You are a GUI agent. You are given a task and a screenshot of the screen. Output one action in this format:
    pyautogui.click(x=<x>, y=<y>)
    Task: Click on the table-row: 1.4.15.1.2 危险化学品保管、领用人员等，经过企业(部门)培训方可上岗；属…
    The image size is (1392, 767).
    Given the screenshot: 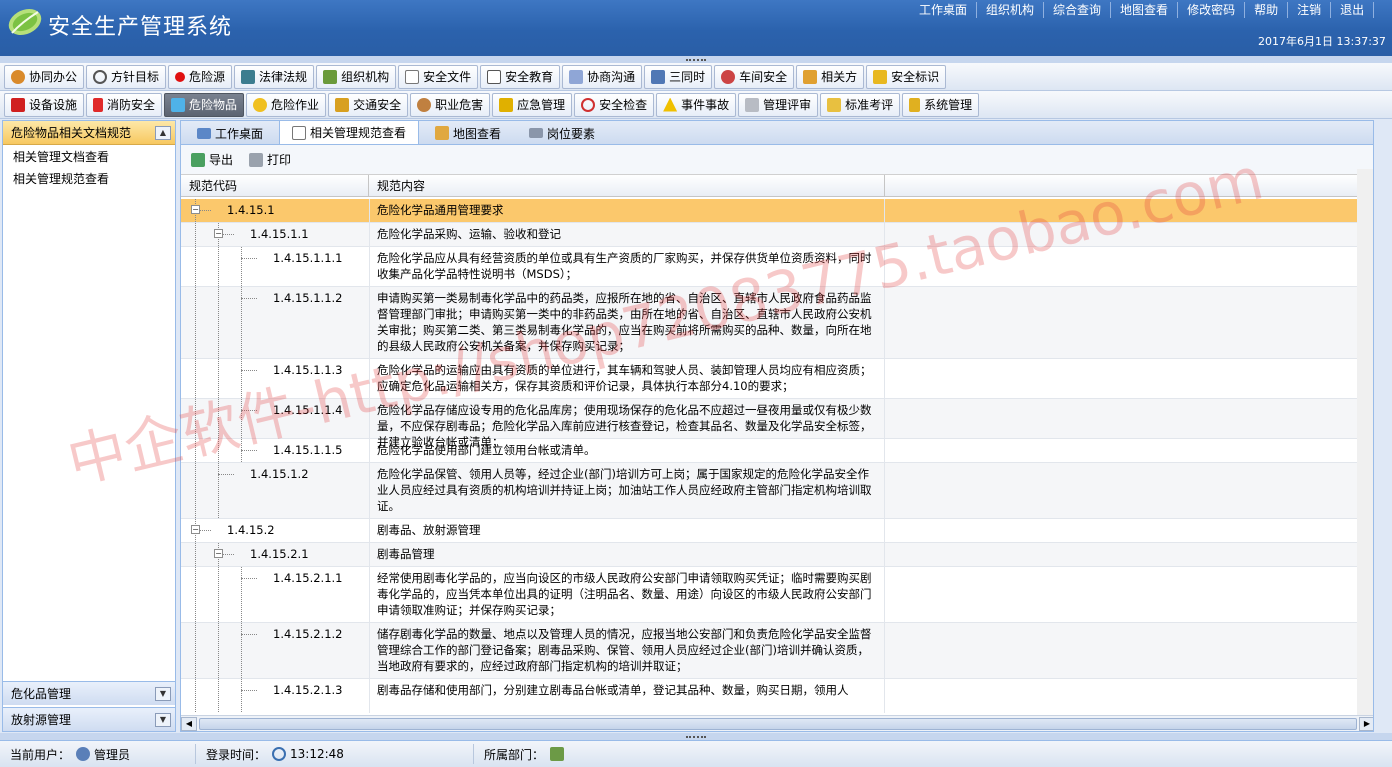 What is the action you would take?
    pyautogui.click(x=770, y=491)
    